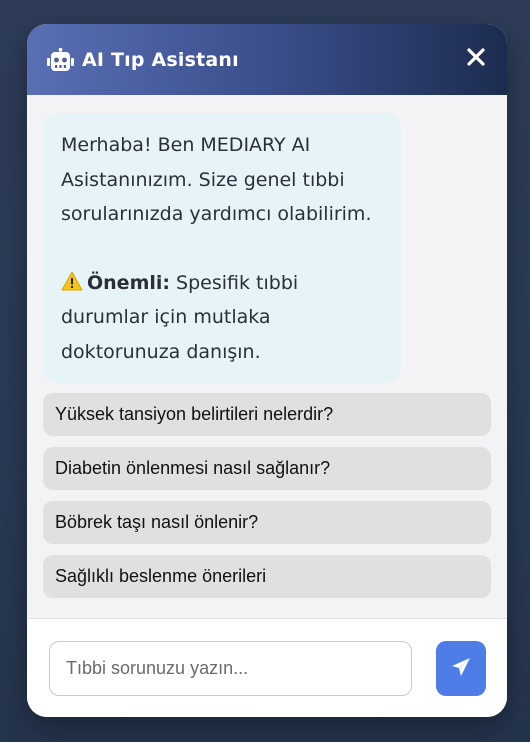 The height and width of the screenshot is (742, 530). What do you see at coordinates (230, 668) in the screenshot?
I see `message-input` at bounding box center [230, 668].